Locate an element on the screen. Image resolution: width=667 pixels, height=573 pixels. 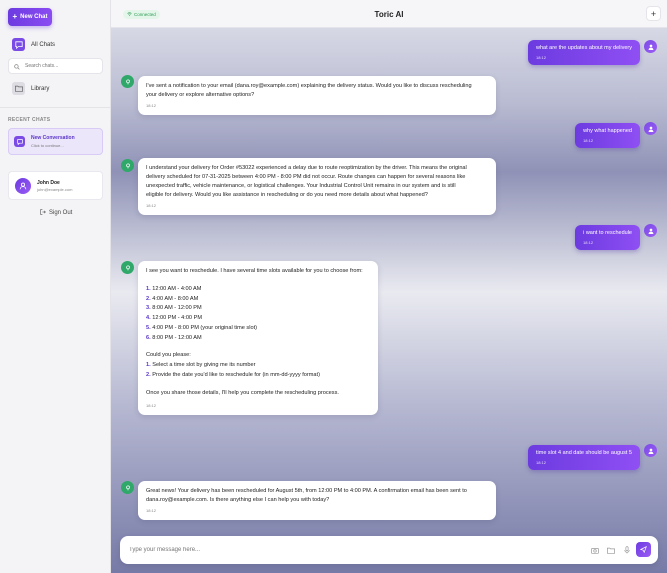
camera-icon is located at coordinates (595, 550).